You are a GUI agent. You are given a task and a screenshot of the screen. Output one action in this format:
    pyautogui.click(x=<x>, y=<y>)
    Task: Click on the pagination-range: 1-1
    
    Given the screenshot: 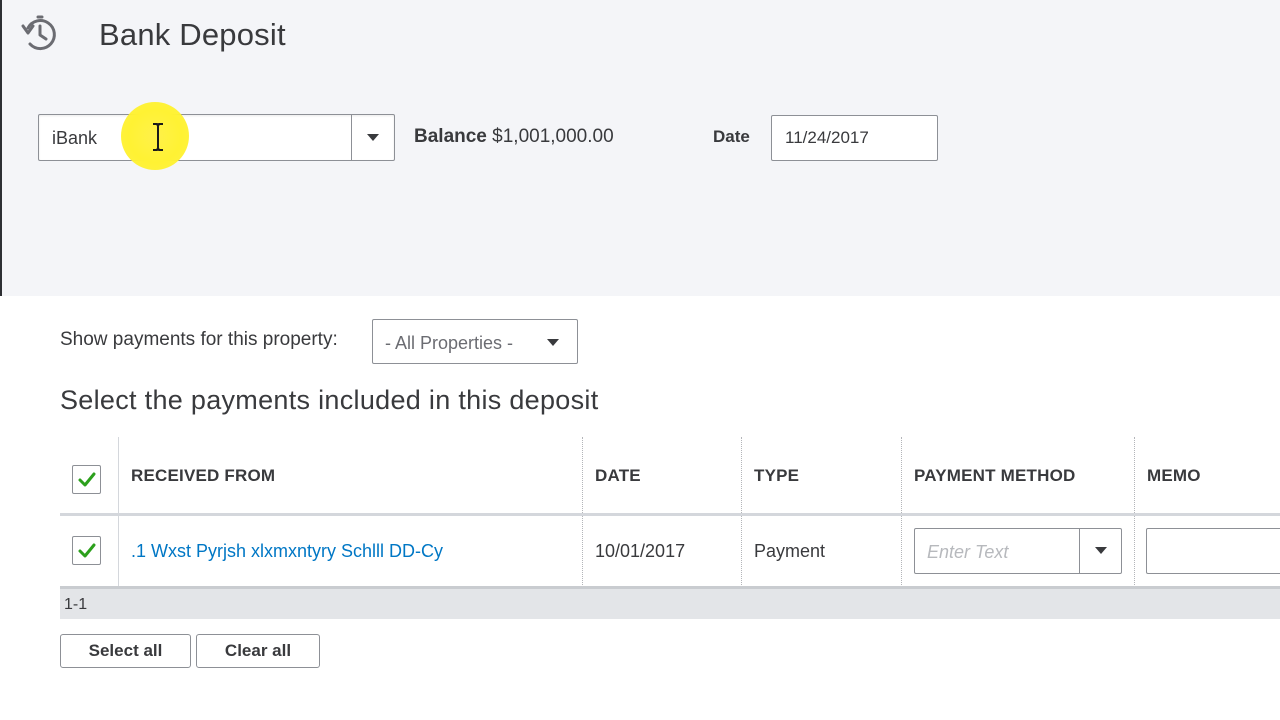 What is the action you would take?
    pyautogui.click(x=76, y=604)
    